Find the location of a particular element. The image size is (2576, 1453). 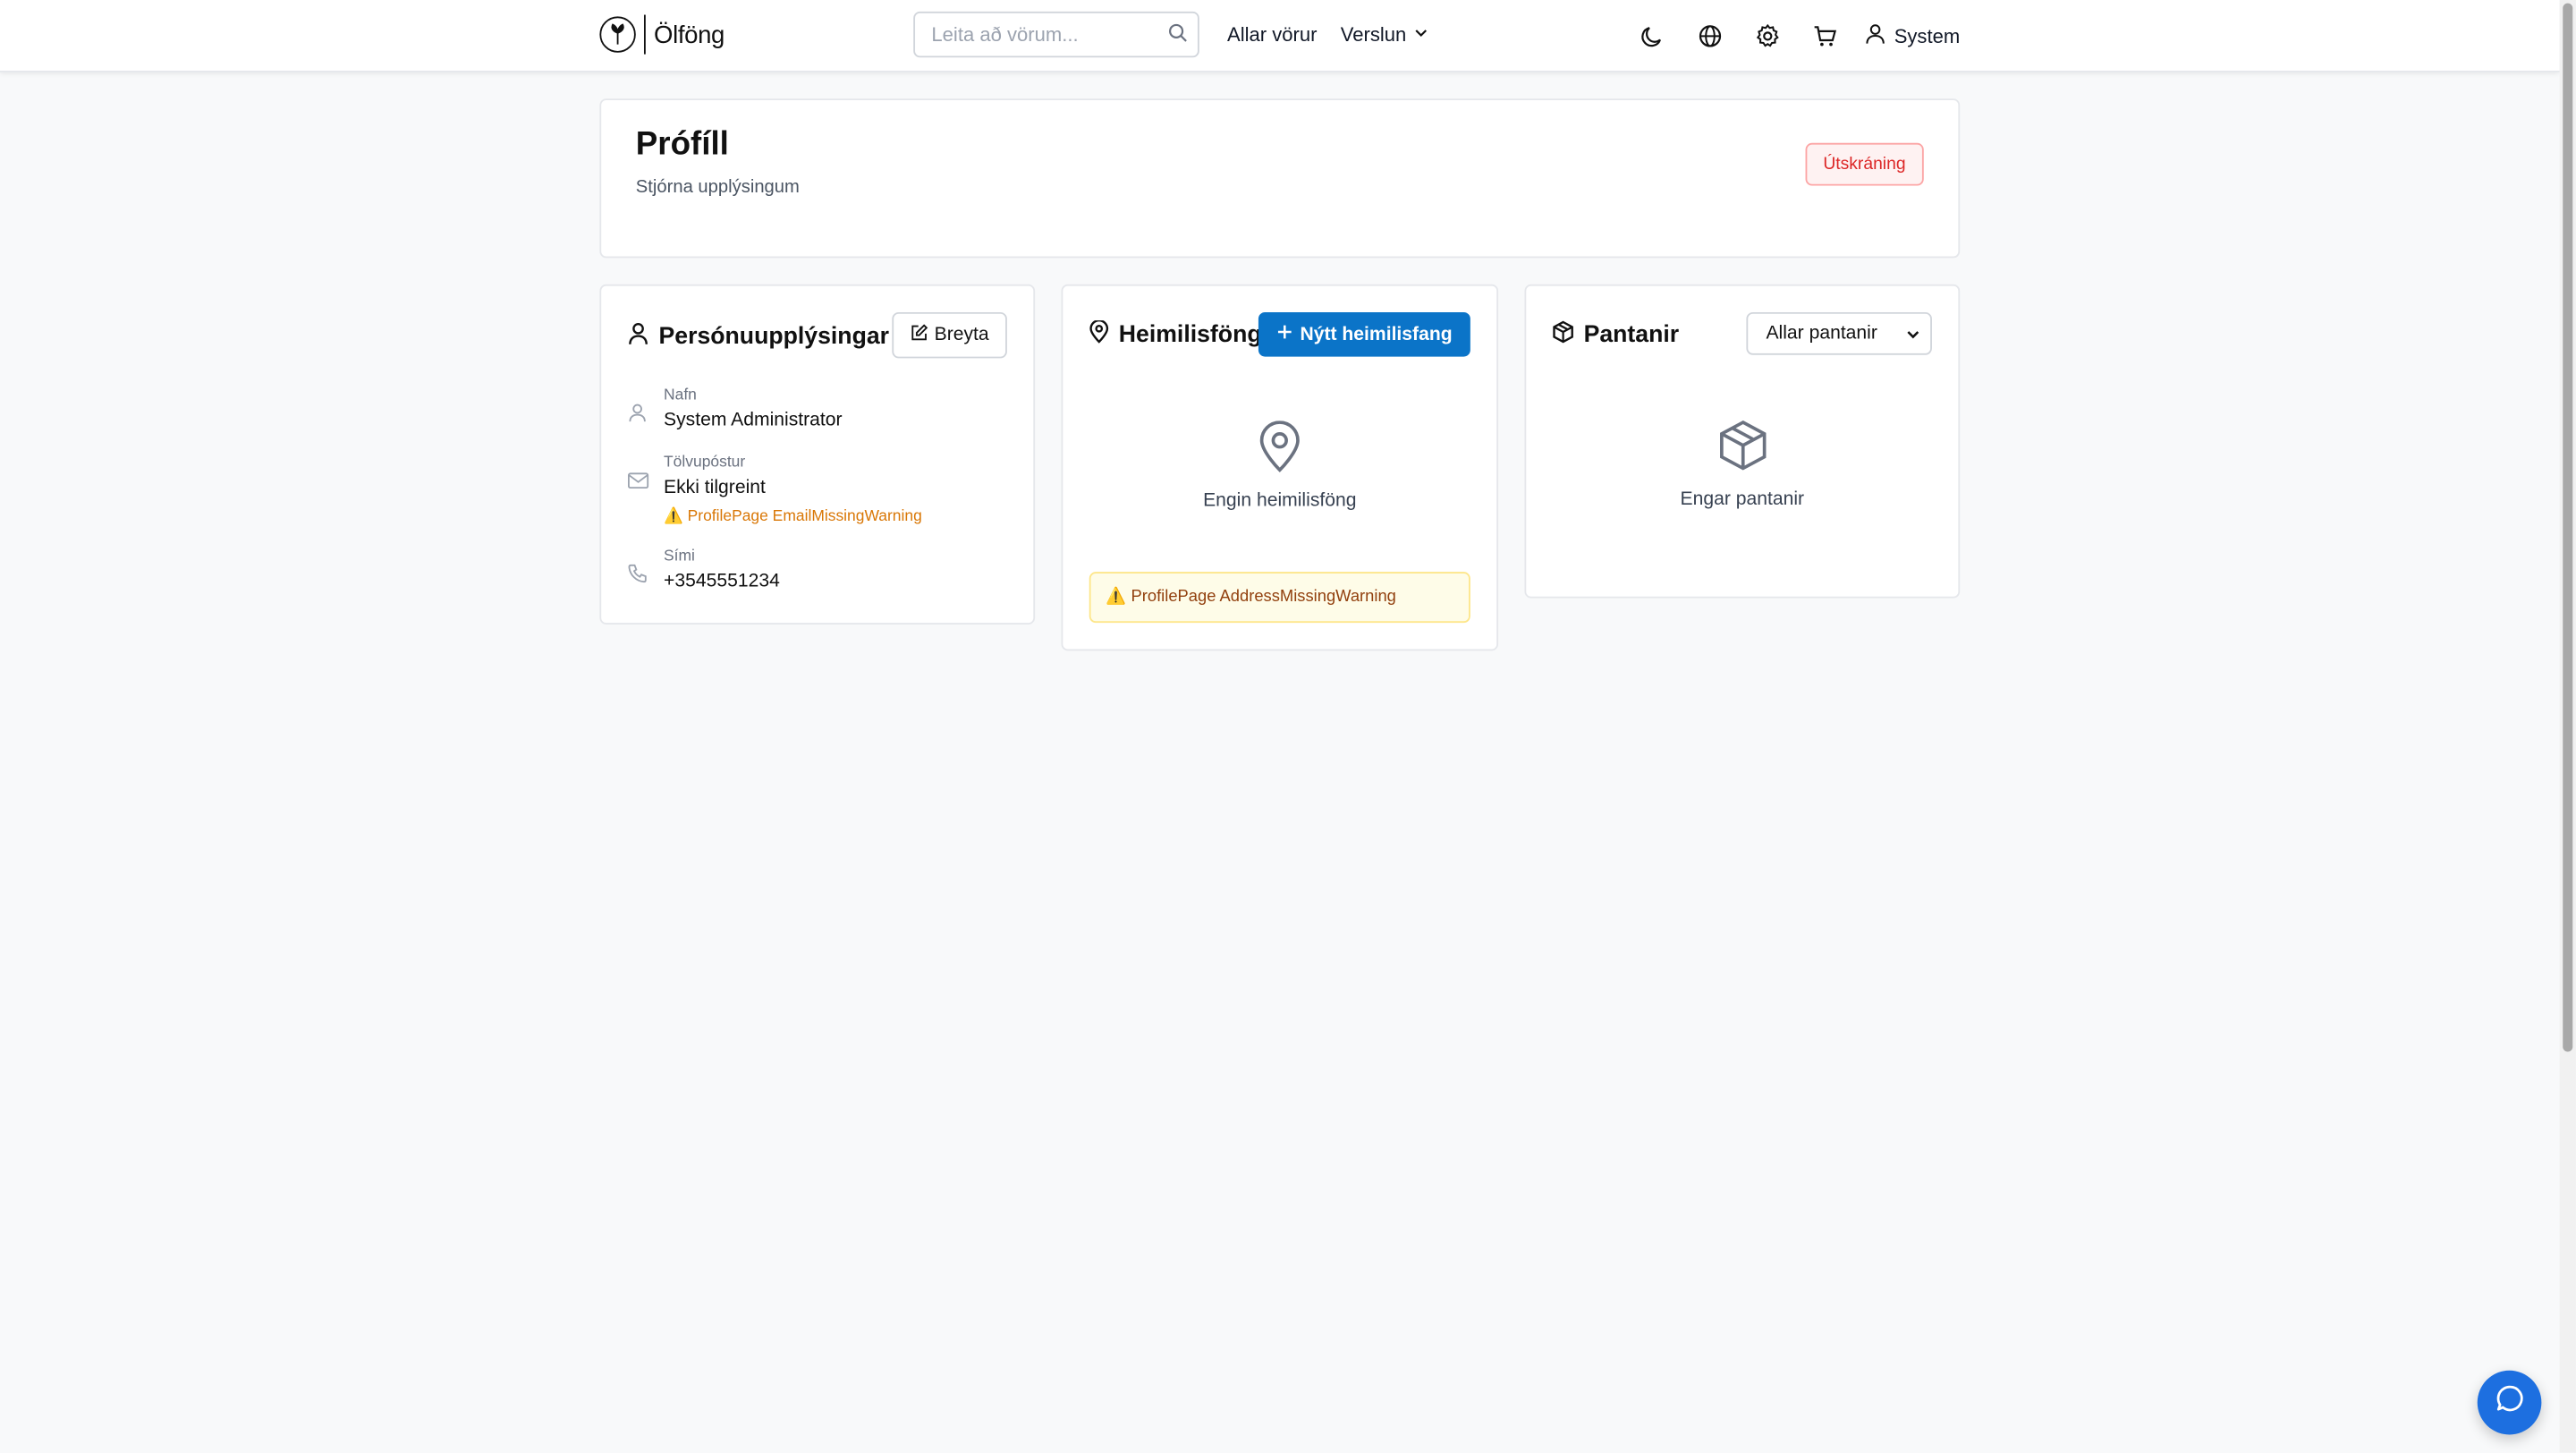

top-navbar: Ölföng Allar vörur Verslun is located at coordinates (1280, 36).